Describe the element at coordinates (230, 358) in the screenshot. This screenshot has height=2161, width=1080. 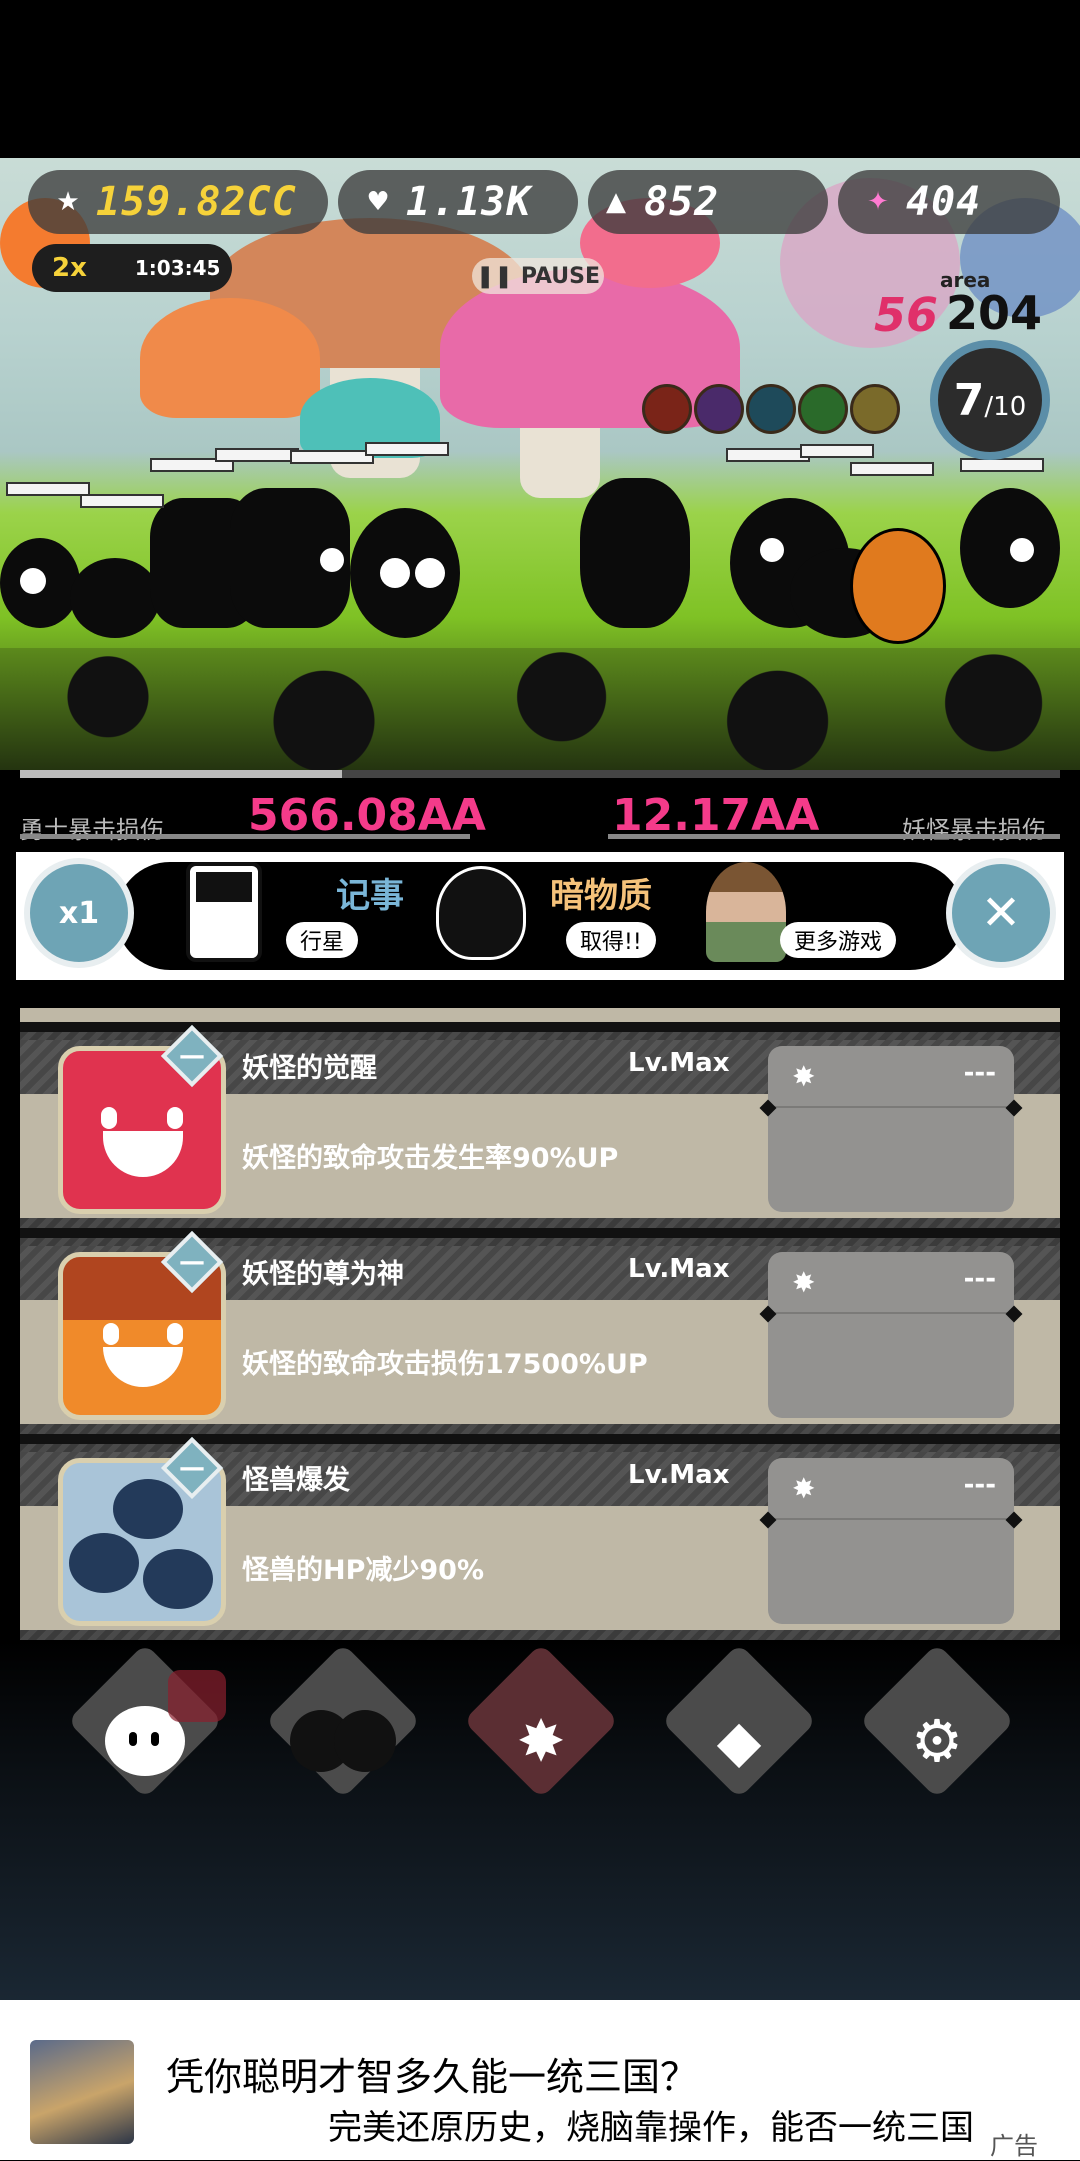
I see `mushroom-cap` at that location.